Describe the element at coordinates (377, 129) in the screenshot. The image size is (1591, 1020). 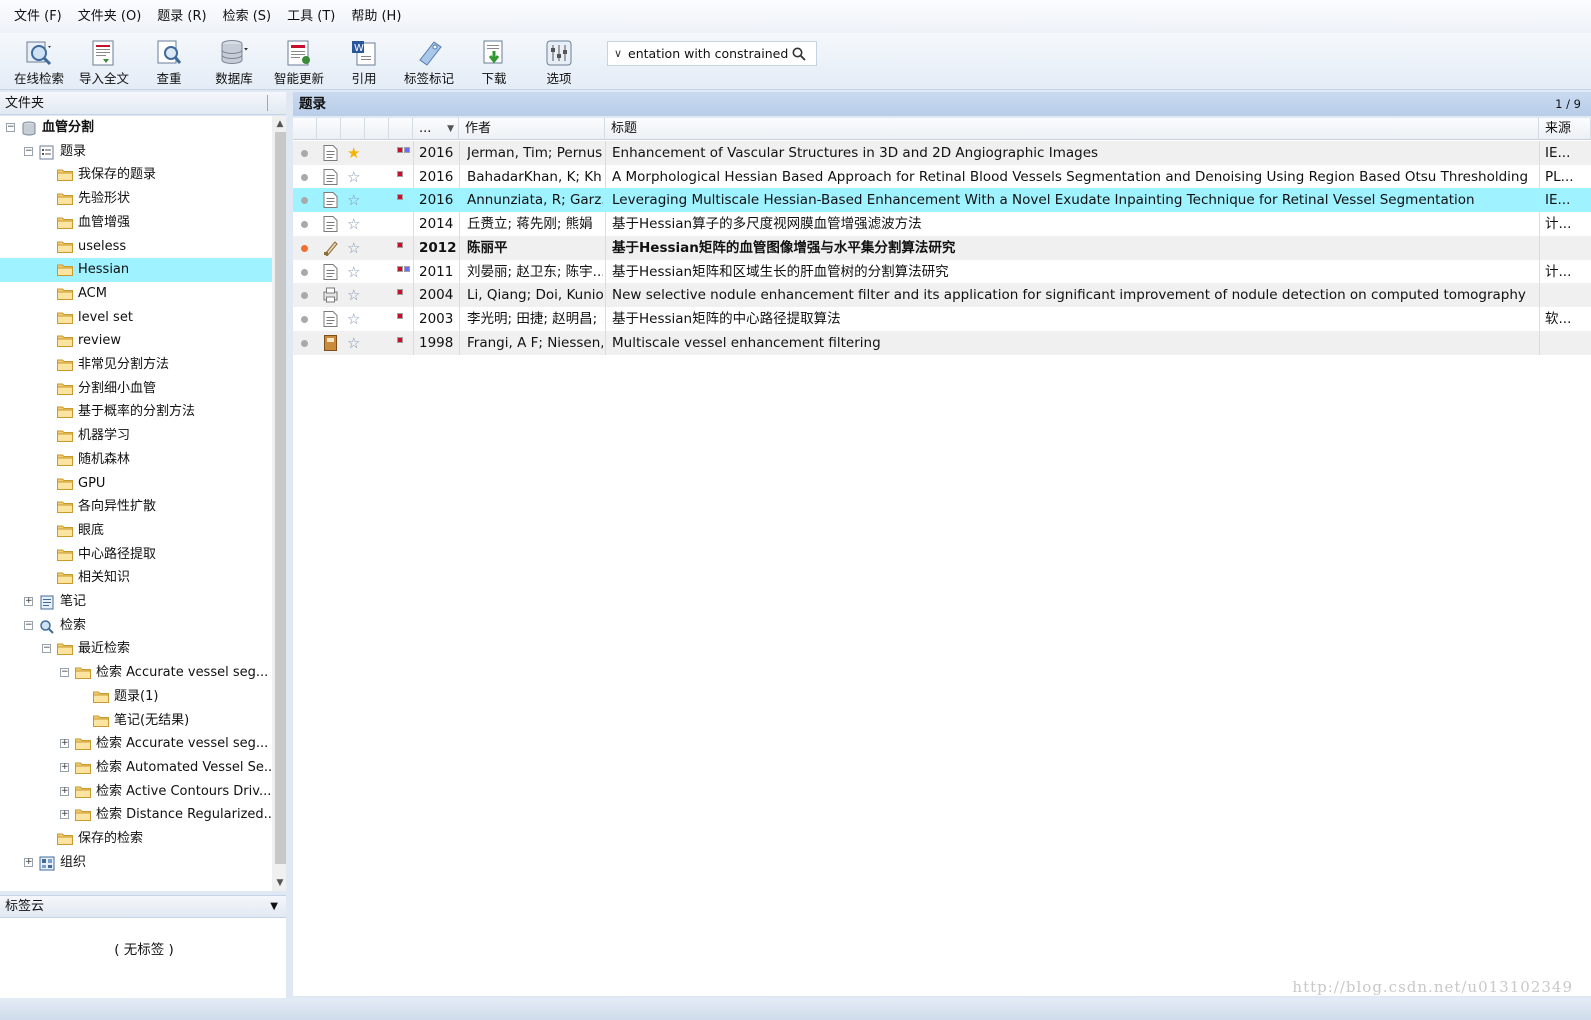
I see `column-spacer` at that location.